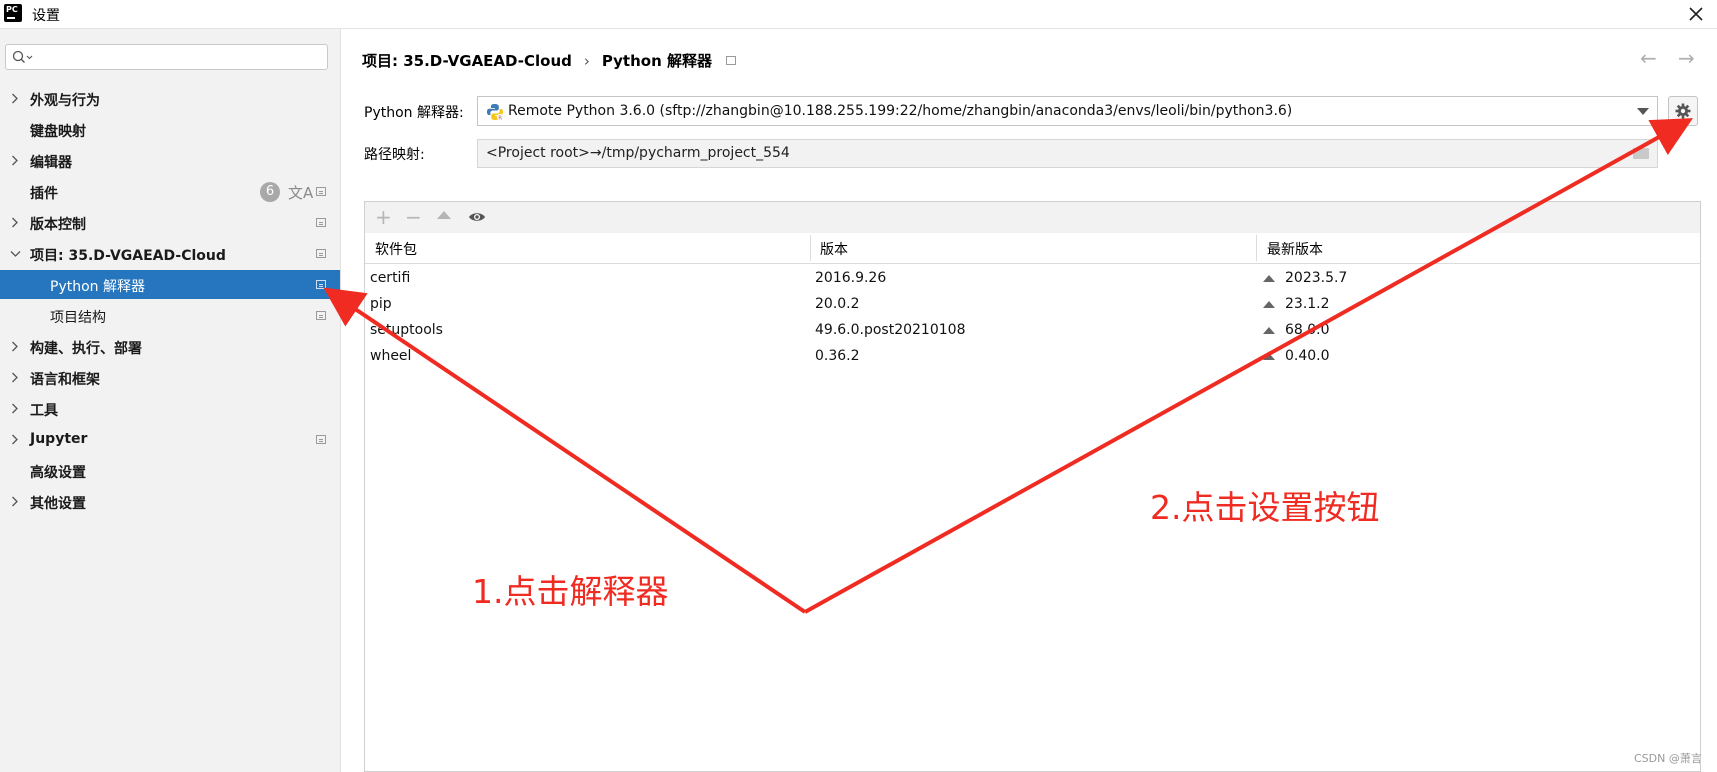 The height and width of the screenshot is (772, 1717). I want to click on annotation-step-1: 1.点击解释器, so click(570, 591).